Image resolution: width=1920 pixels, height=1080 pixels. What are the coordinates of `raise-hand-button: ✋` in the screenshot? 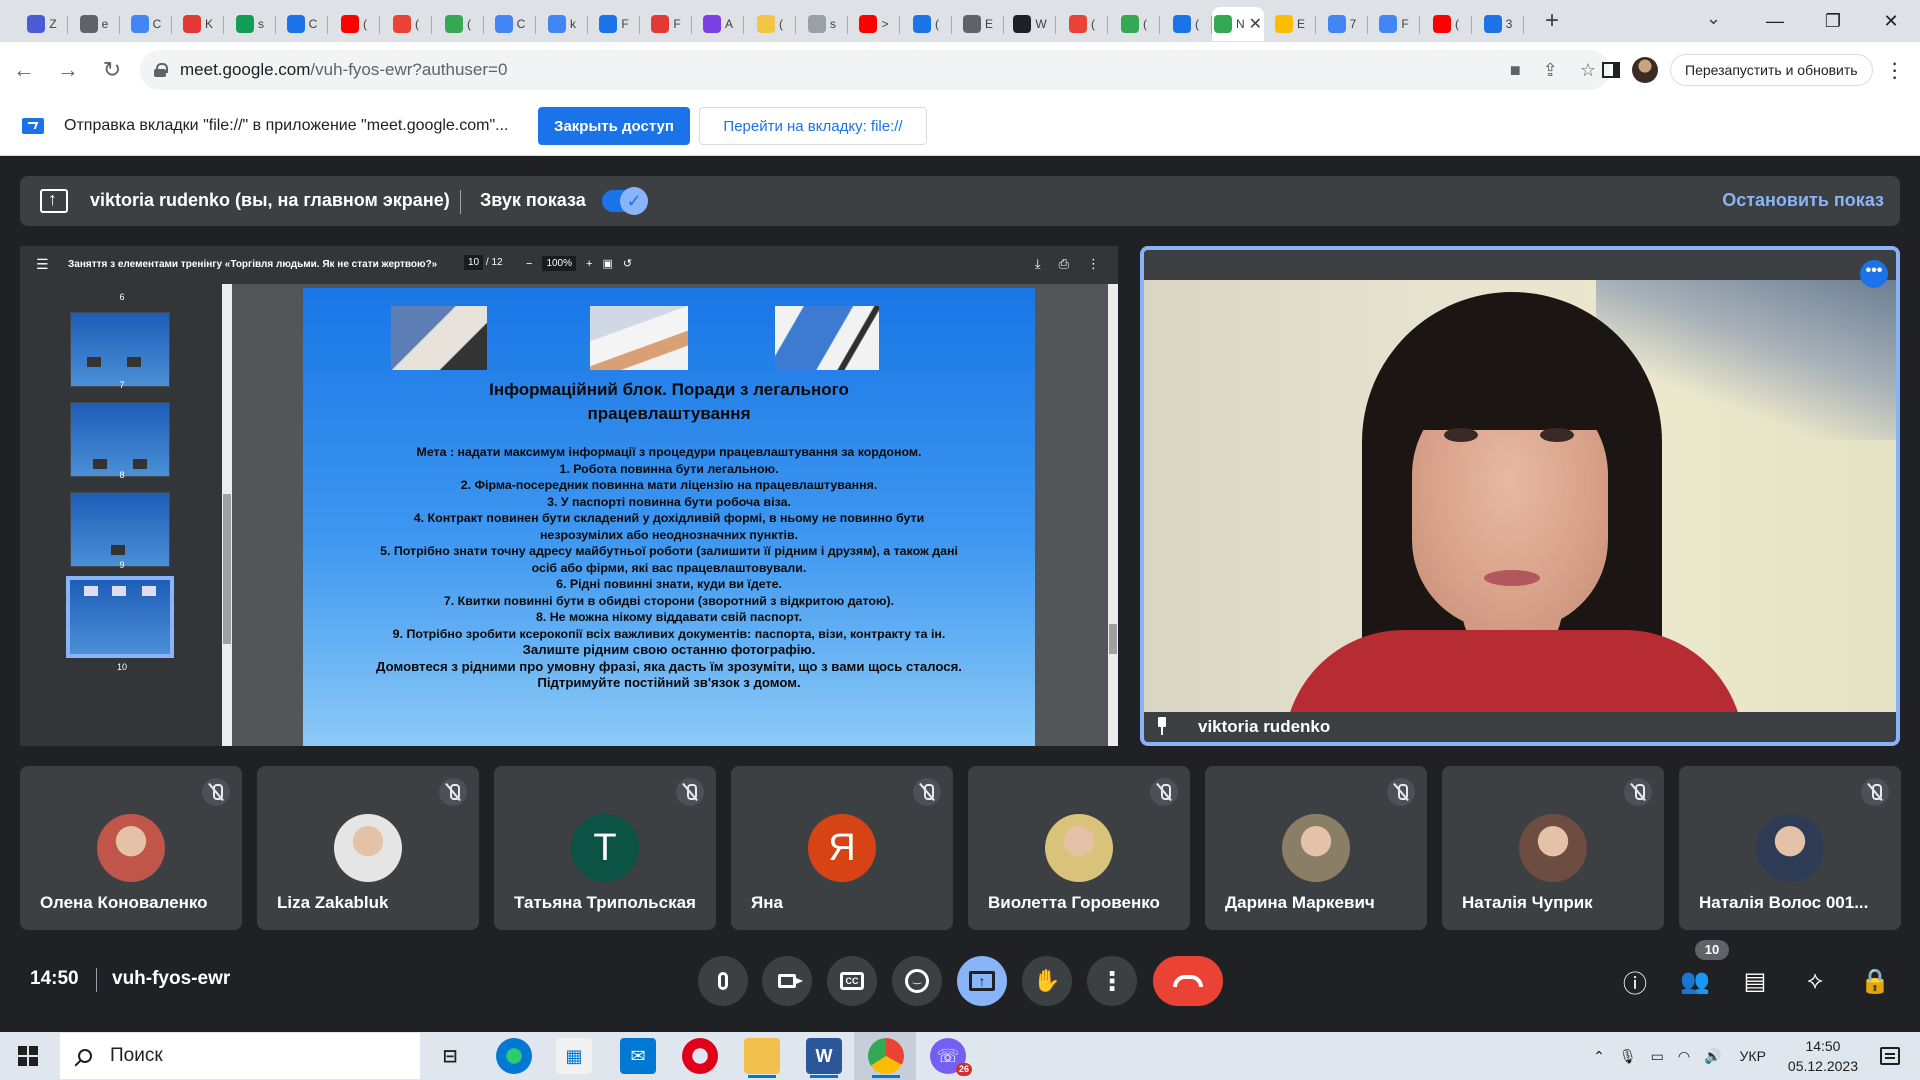 It's located at (1047, 981).